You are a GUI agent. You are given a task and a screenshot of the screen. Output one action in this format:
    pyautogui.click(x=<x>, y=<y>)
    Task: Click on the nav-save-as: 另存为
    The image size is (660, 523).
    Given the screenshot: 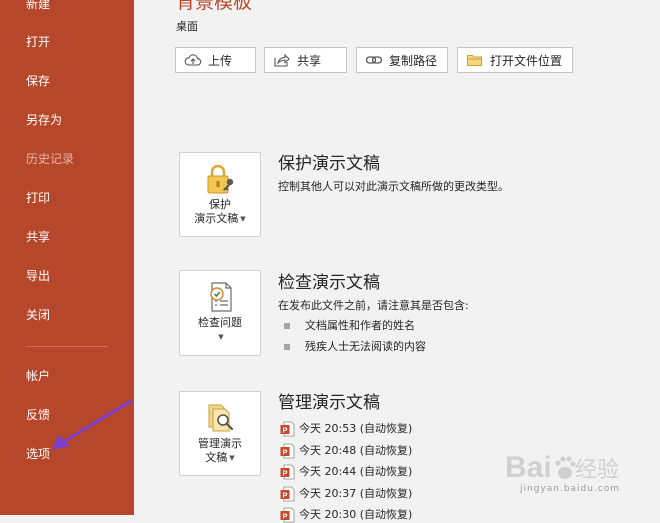 What is the action you would take?
    pyautogui.click(x=44, y=120)
    